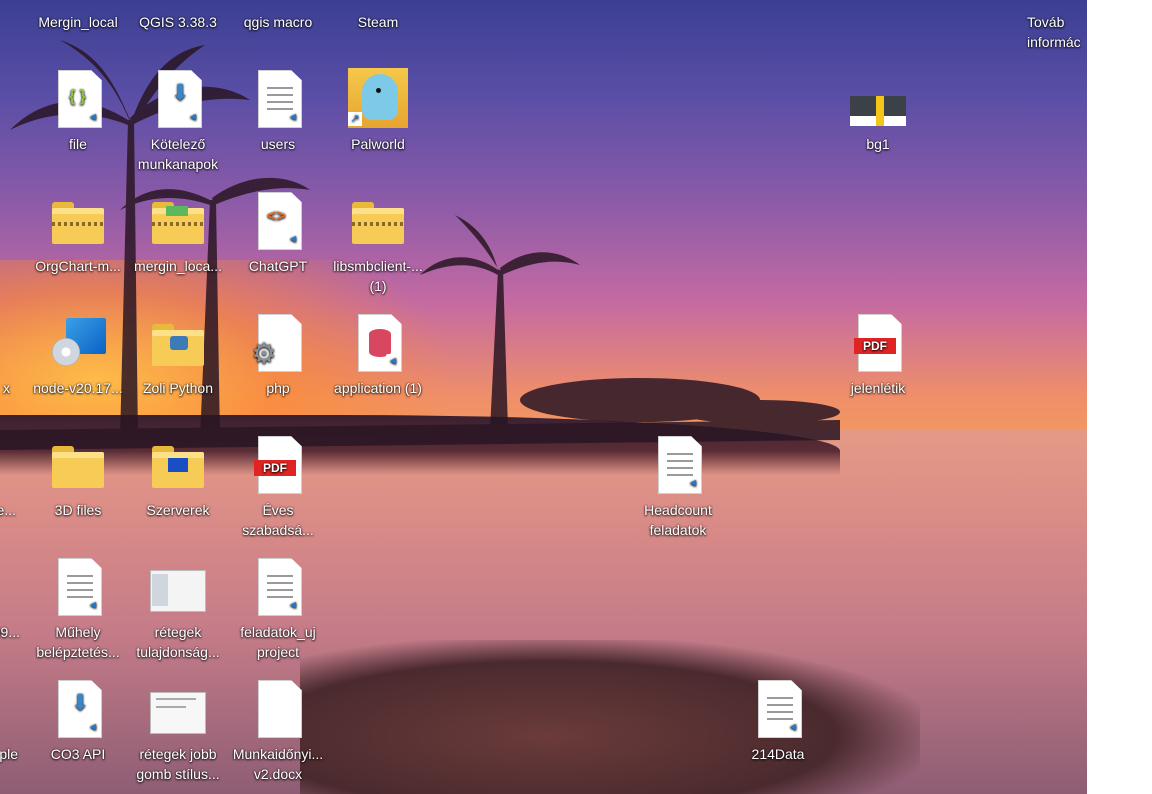 Image resolution: width=1152 pixels, height=794 pixels. I want to click on icon-label: ple, so click(9, 754).